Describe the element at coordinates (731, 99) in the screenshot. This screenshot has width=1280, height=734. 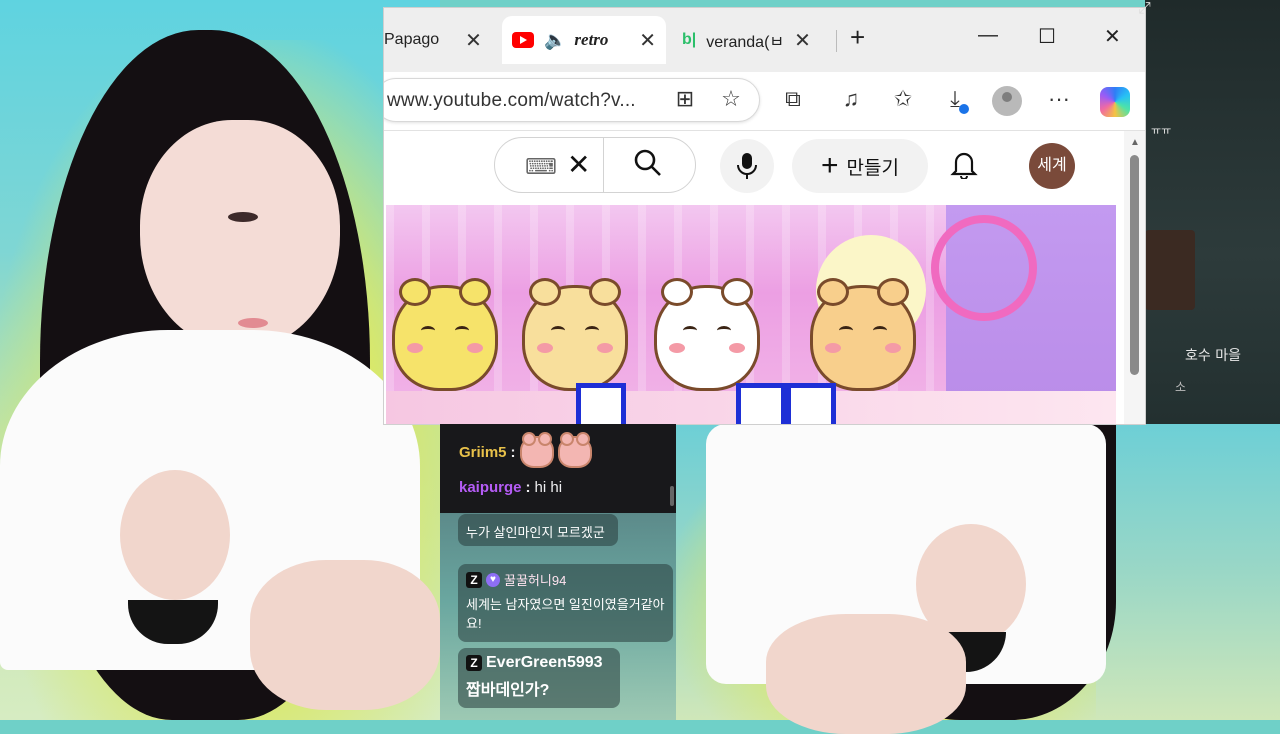
I see `favorite-star-icon: ☆` at that location.